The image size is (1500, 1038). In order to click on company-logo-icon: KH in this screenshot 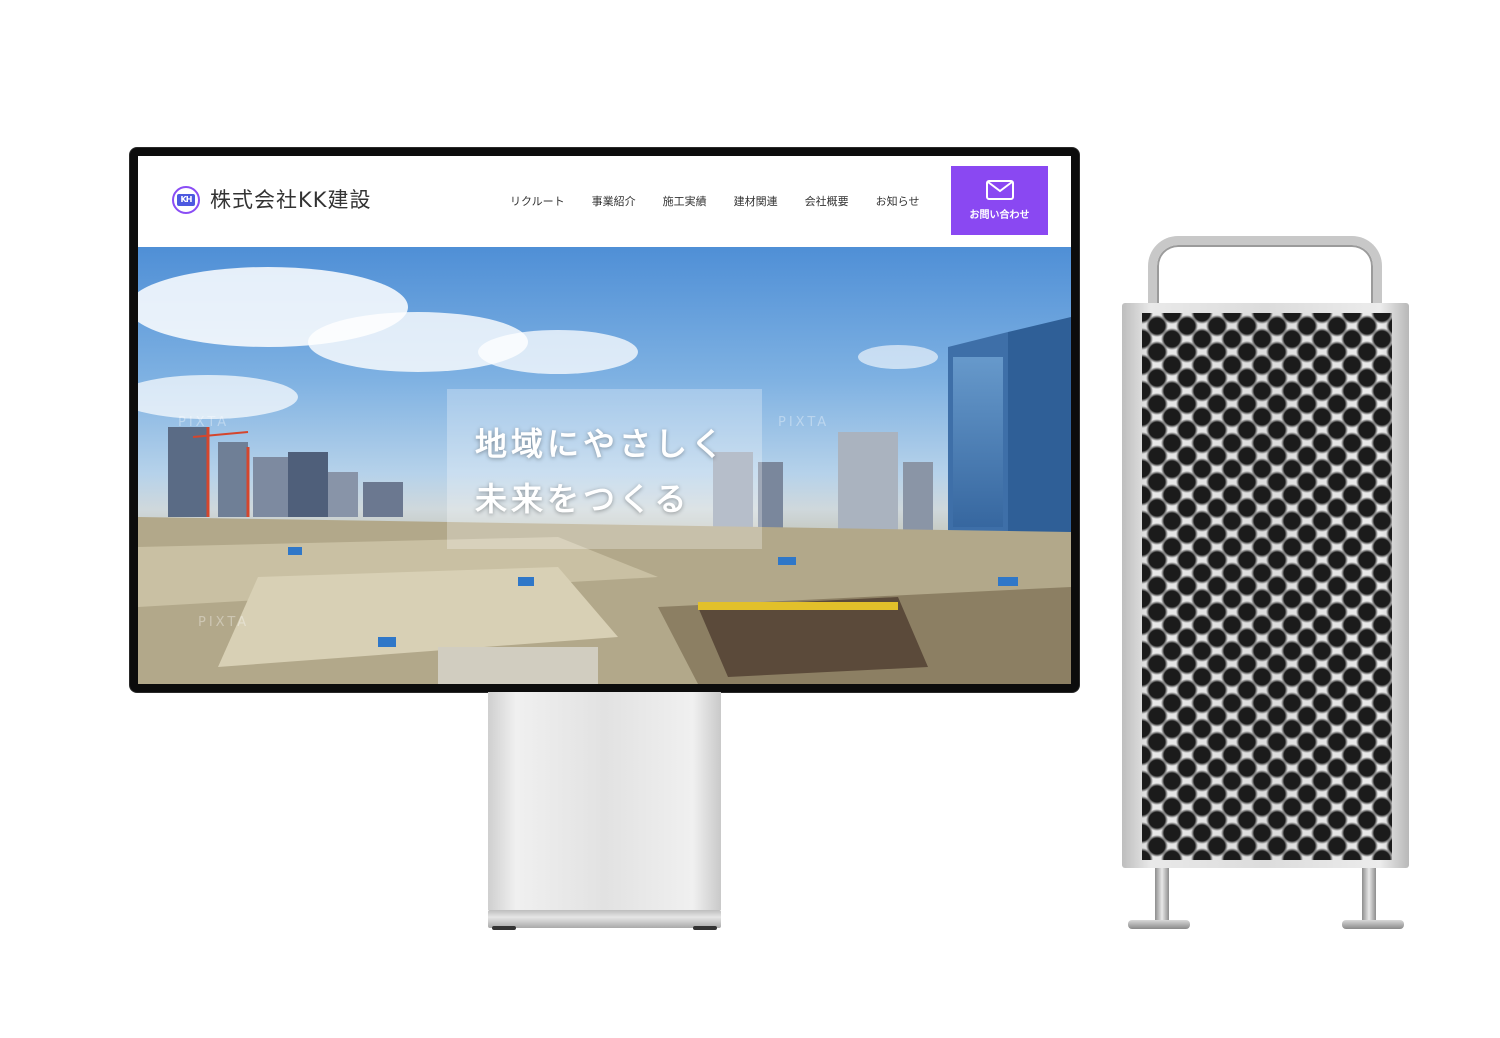, I will do `click(186, 200)`.